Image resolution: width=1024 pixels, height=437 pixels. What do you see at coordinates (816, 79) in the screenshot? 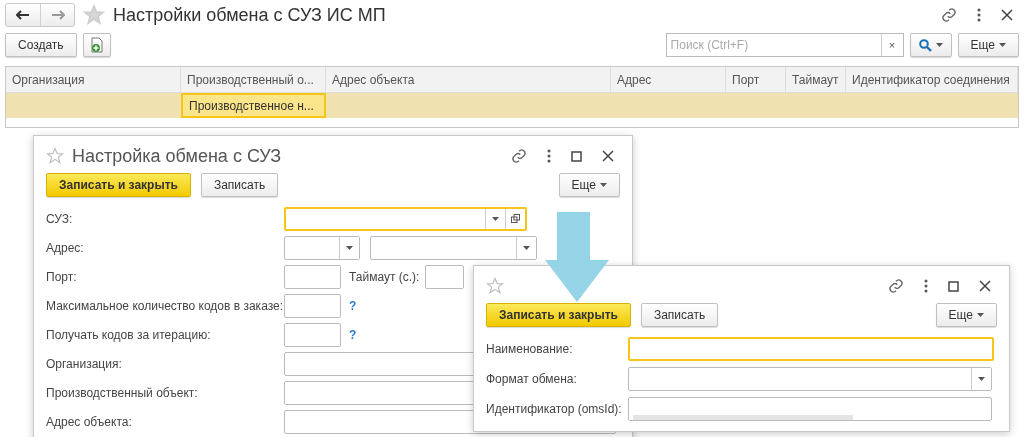
I see `column-header: Таймаут` at bounding box center [816, 79].